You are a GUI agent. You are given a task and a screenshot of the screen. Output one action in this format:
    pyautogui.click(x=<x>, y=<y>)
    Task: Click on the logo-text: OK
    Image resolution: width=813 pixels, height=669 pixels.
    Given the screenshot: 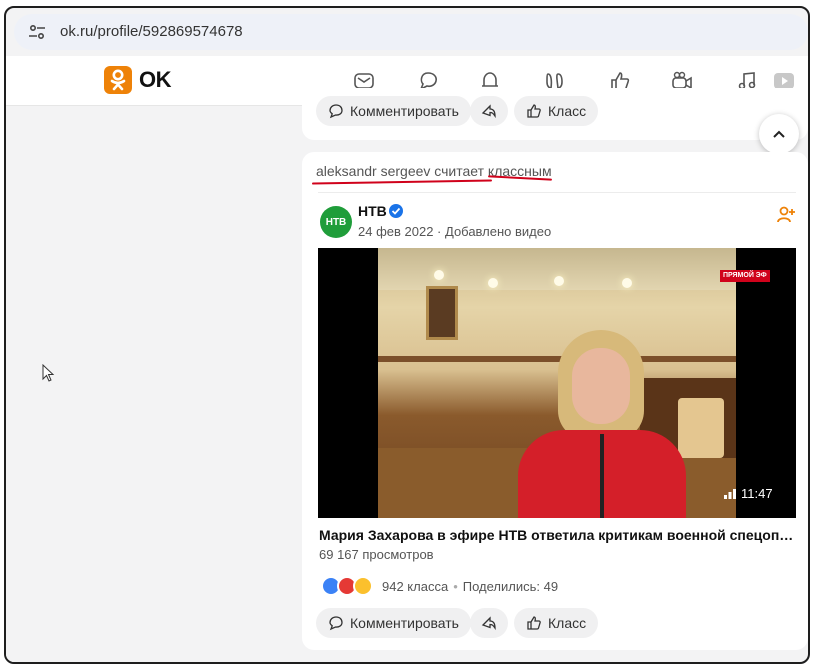 What is the action you would take?
    pyautogui.click(x=155, y=80)
    